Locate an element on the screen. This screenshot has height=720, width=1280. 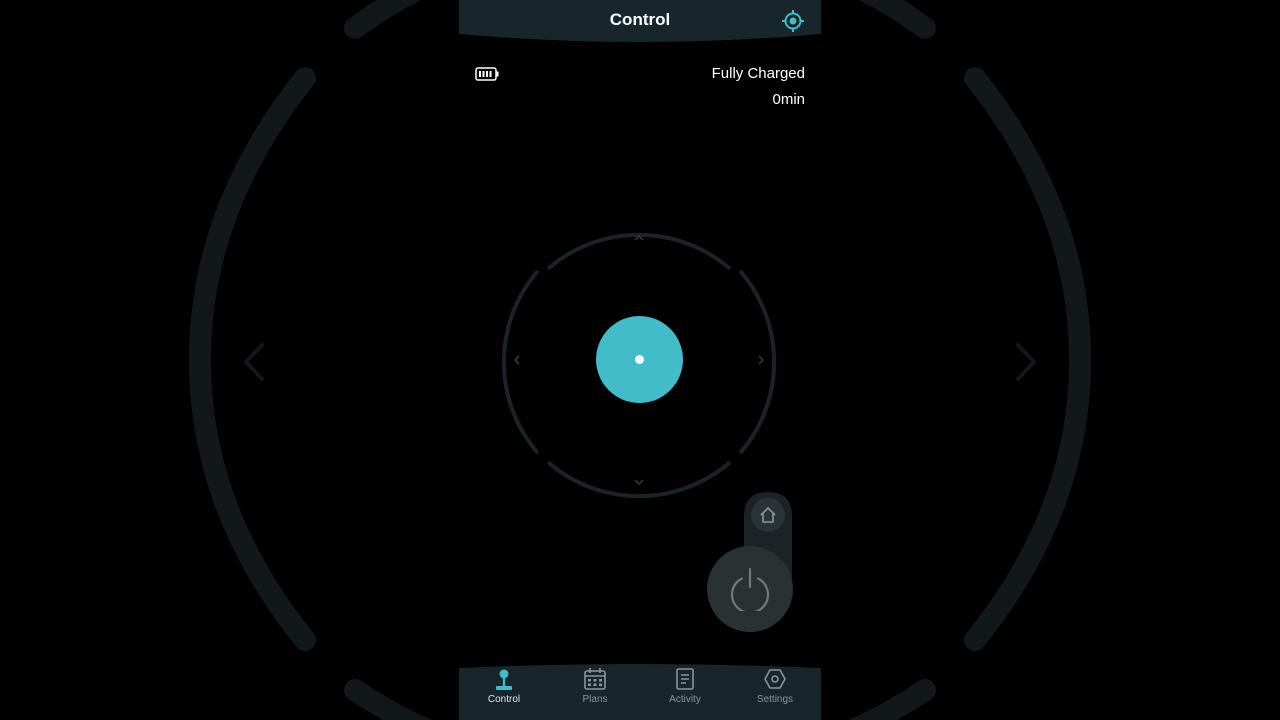
tab-control: Control is located at coordinates (504, 692).